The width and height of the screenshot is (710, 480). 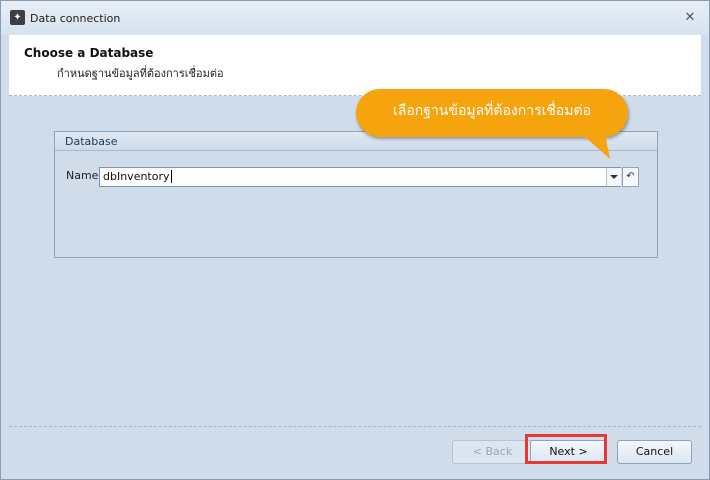 What do you see at coordinates (75, 18) in the screenshot?
I see `window-title: Data connection` at bounding box center [75, 18].